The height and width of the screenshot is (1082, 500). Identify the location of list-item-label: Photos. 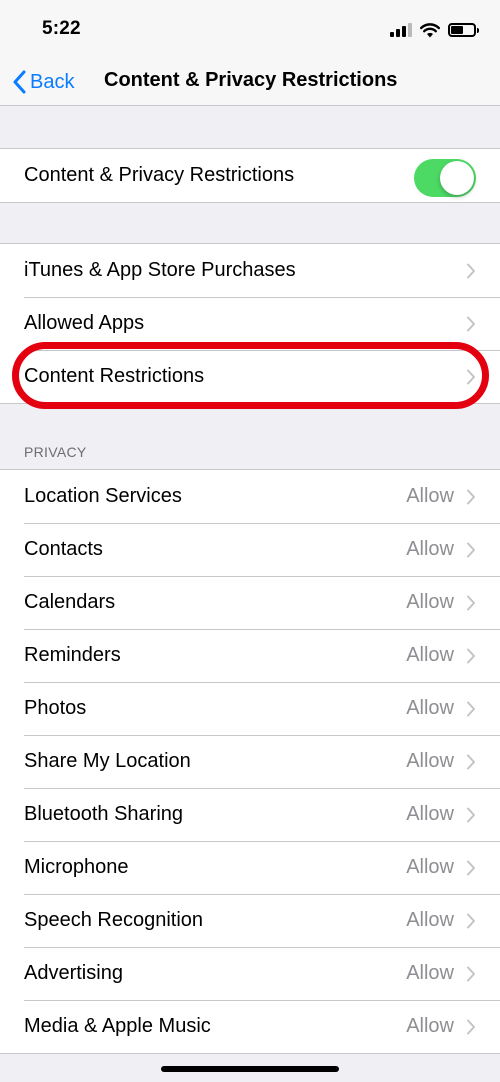
(55, 708).